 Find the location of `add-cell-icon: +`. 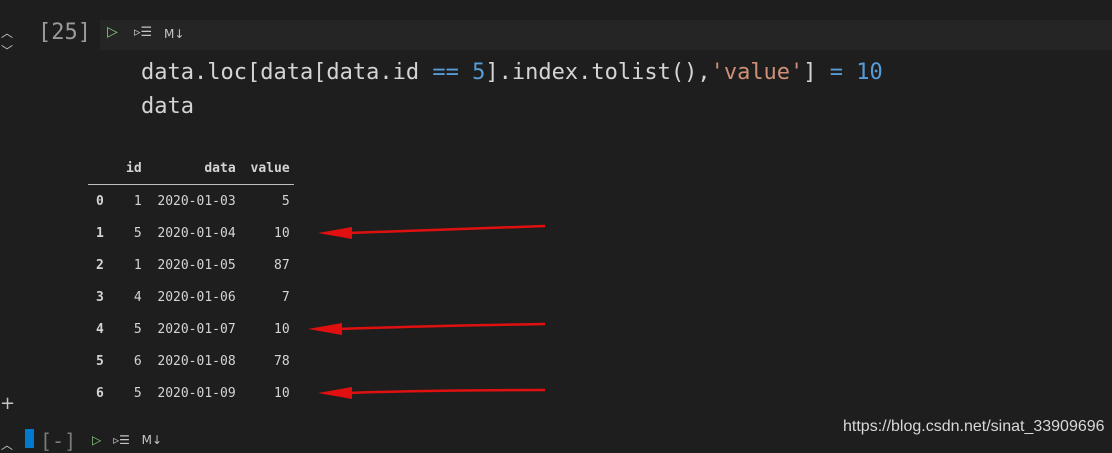

add-cell-icon: + is located at coordinates (7, 403).